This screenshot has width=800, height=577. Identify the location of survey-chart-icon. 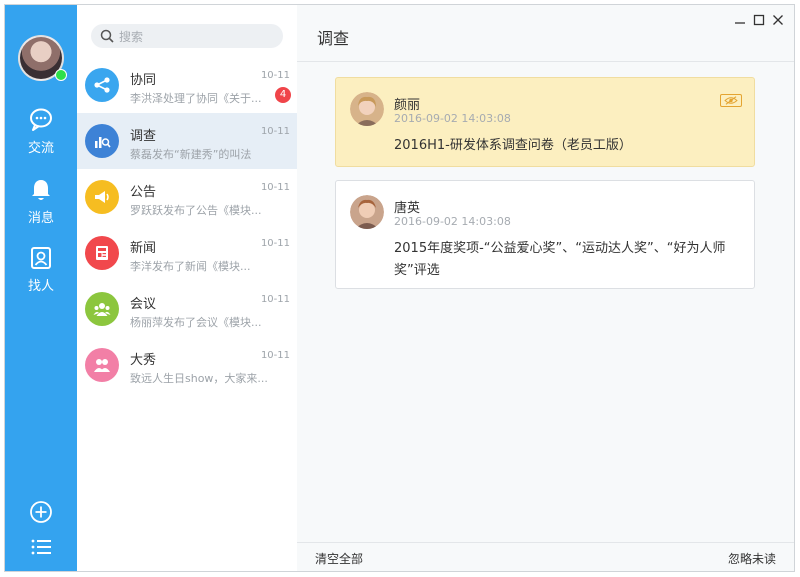
(102, 141).